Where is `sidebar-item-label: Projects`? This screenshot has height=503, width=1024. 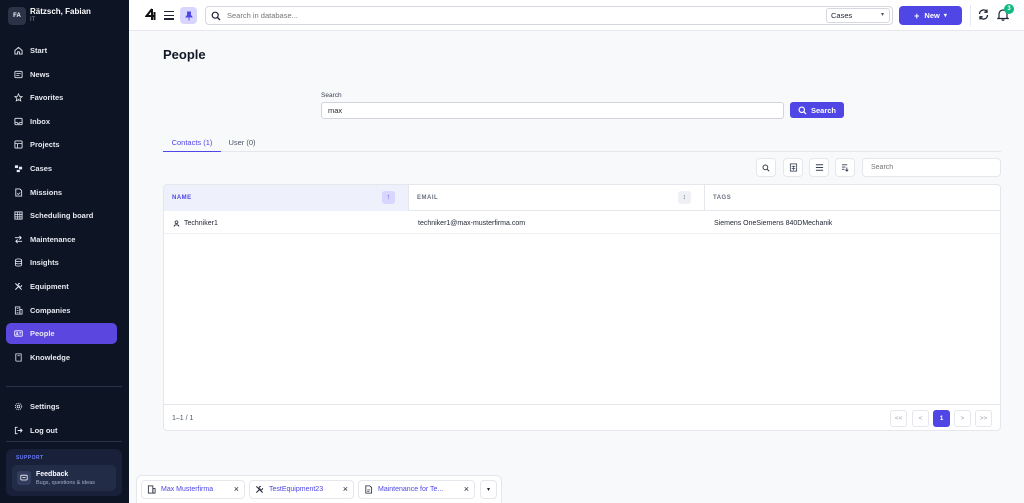
sidebar-item-label: Projects is located at coordinates (45, 145).